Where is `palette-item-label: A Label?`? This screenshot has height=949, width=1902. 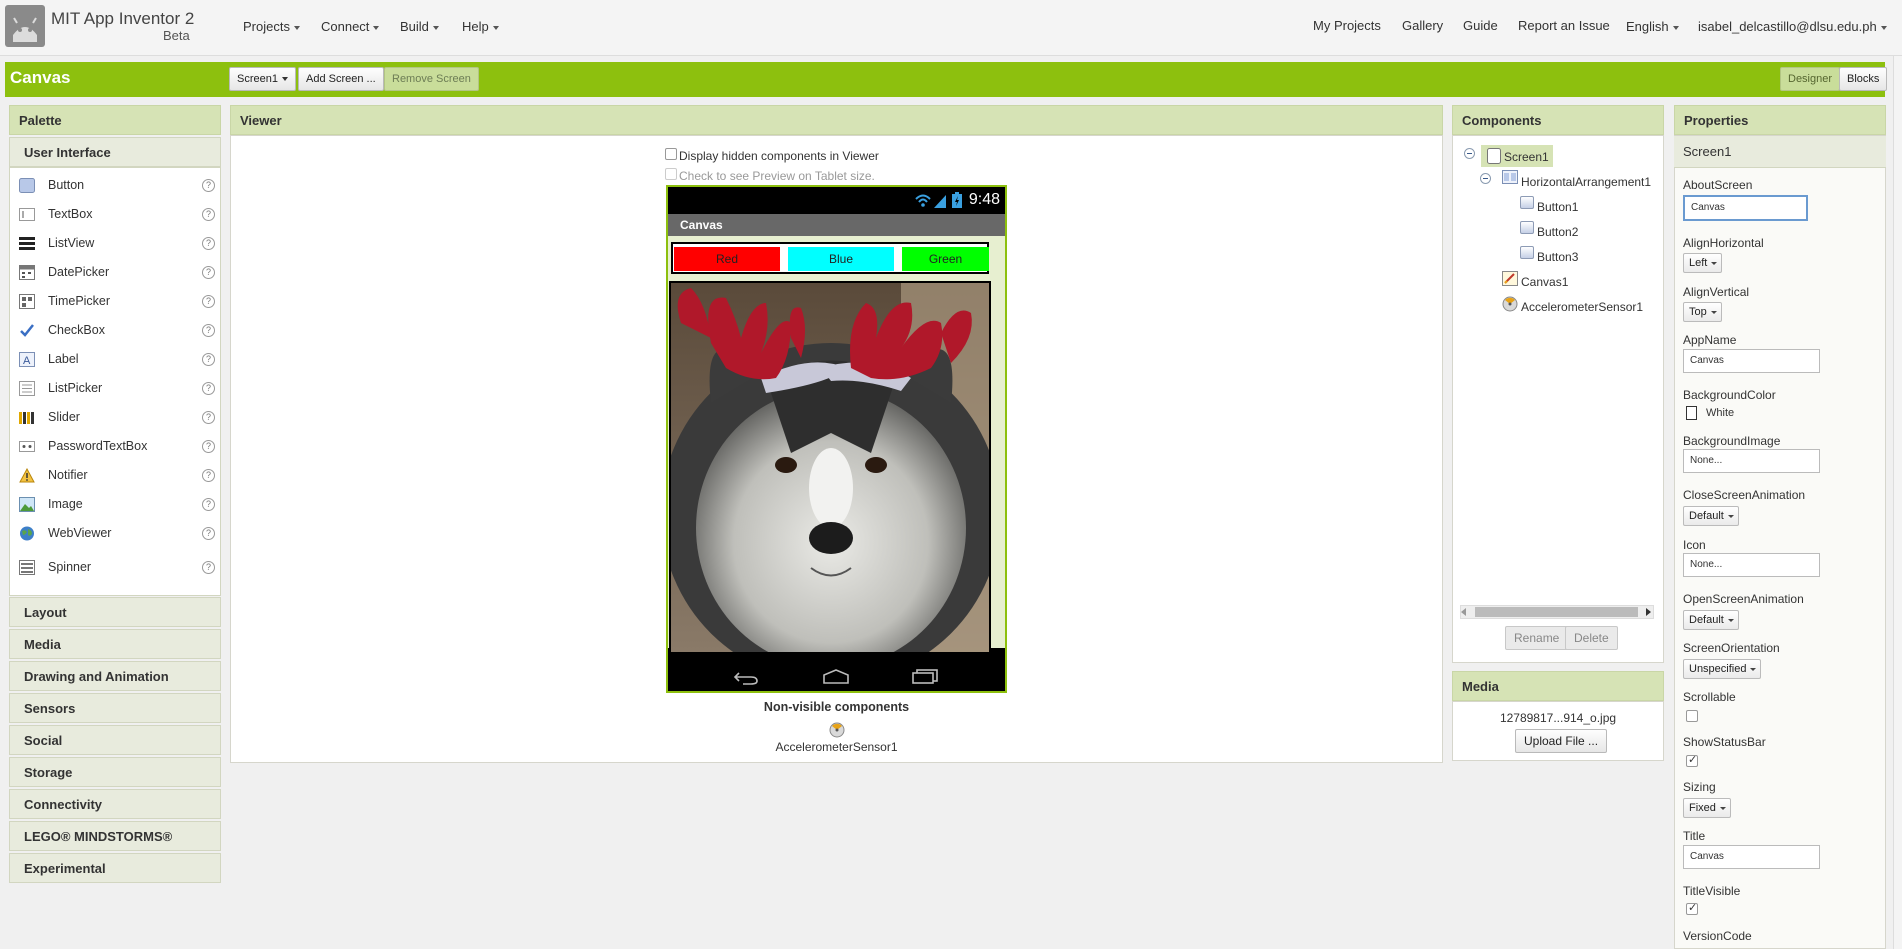 palette-item-label: A Label? is located at coordinates (115, 359).